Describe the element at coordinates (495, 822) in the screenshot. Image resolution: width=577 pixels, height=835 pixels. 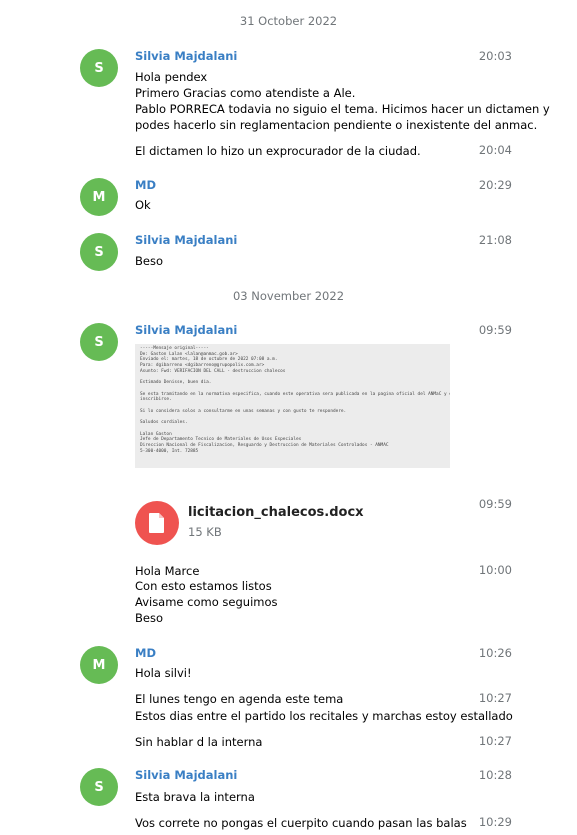
I see `message-time: 10:29` at that location.